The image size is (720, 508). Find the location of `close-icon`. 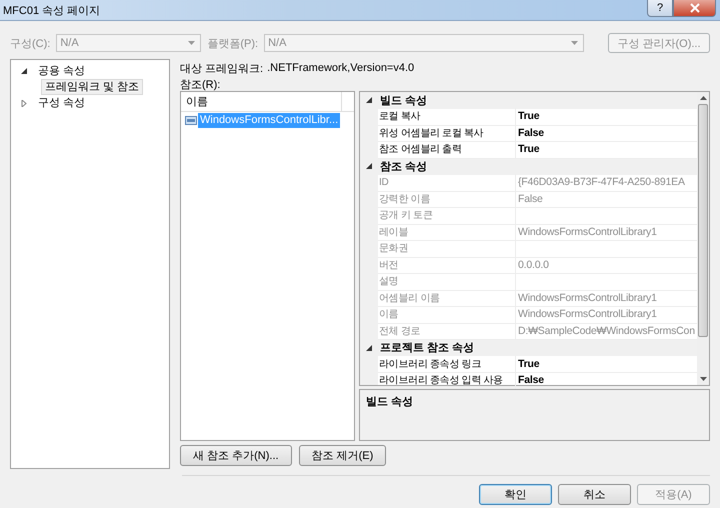

close-icon is located at coordinates (695, 8).